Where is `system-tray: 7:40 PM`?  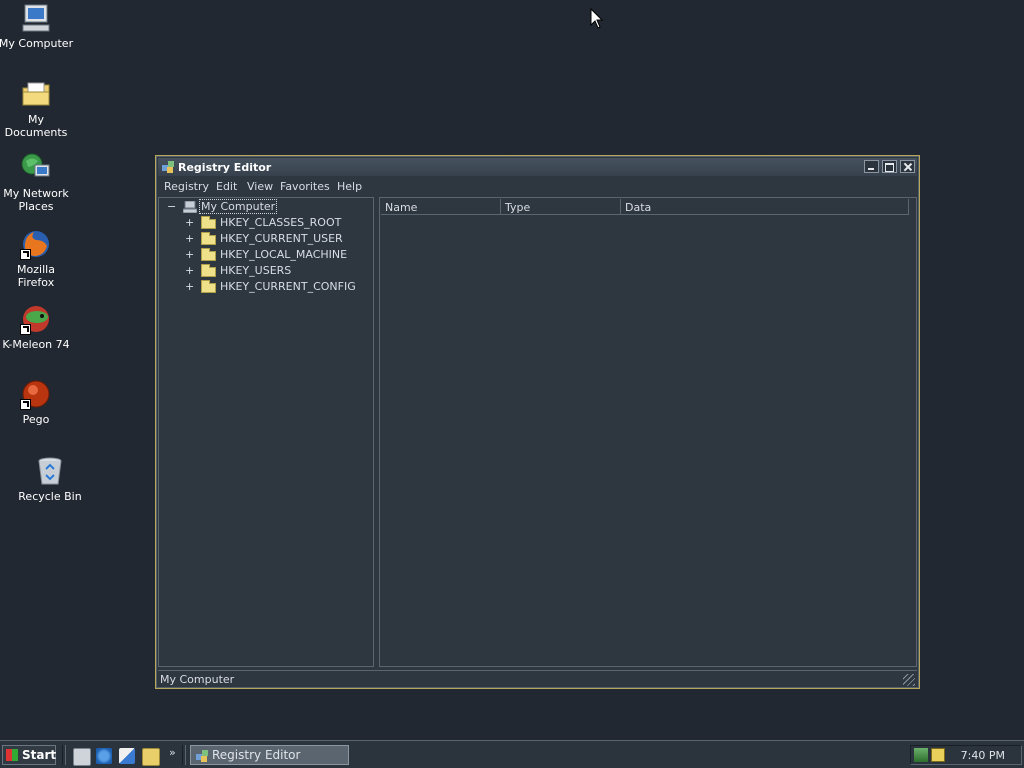
system-tray: 7:40 PM is located at coordinates (966, 755).